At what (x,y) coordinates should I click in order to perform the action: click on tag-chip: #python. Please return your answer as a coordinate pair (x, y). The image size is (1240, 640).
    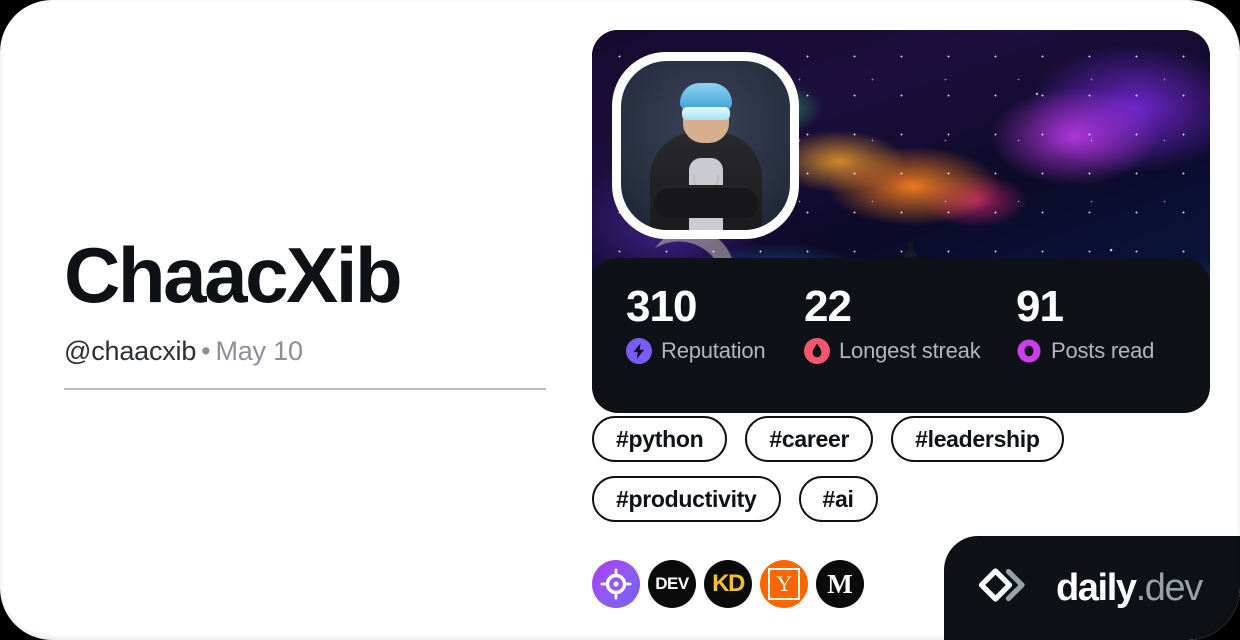
    Looking at the image, I should click on (660, 439).